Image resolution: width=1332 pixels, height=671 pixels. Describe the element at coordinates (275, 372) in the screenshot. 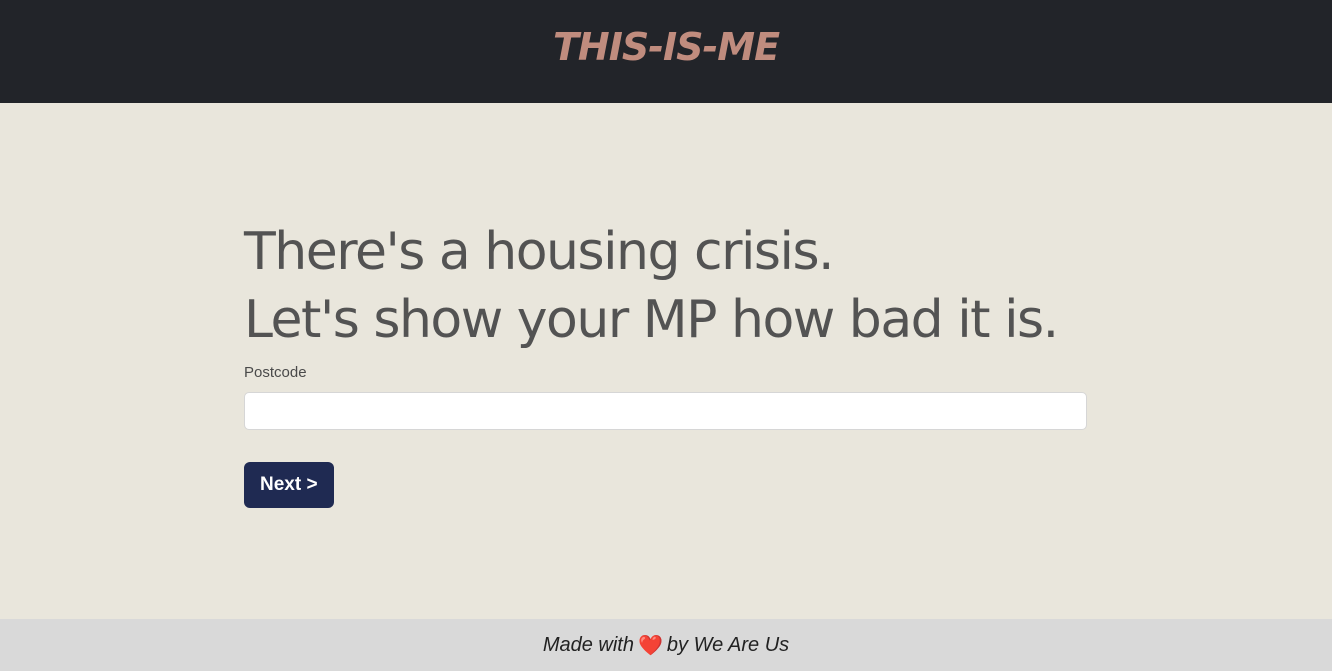

I see `postcode-label: Postcode` at that location.